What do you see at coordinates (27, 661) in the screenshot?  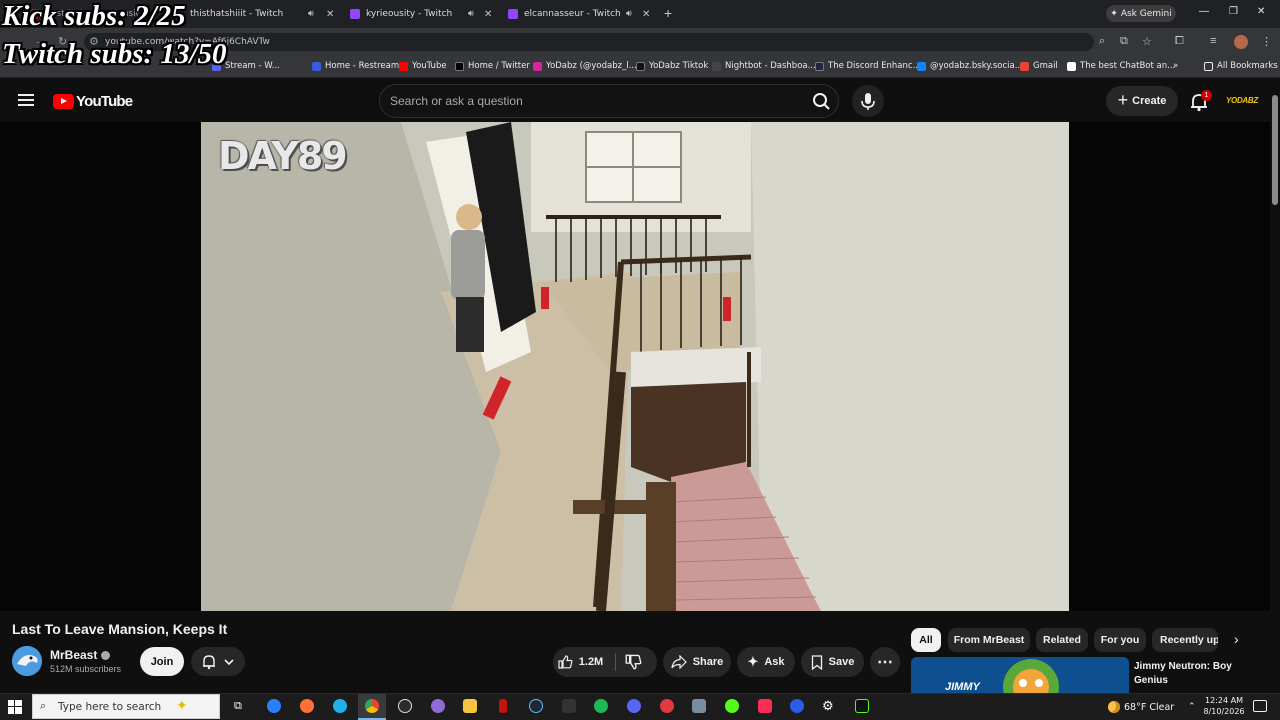 I see `channel-avatar` at bounding box center [27, 661].